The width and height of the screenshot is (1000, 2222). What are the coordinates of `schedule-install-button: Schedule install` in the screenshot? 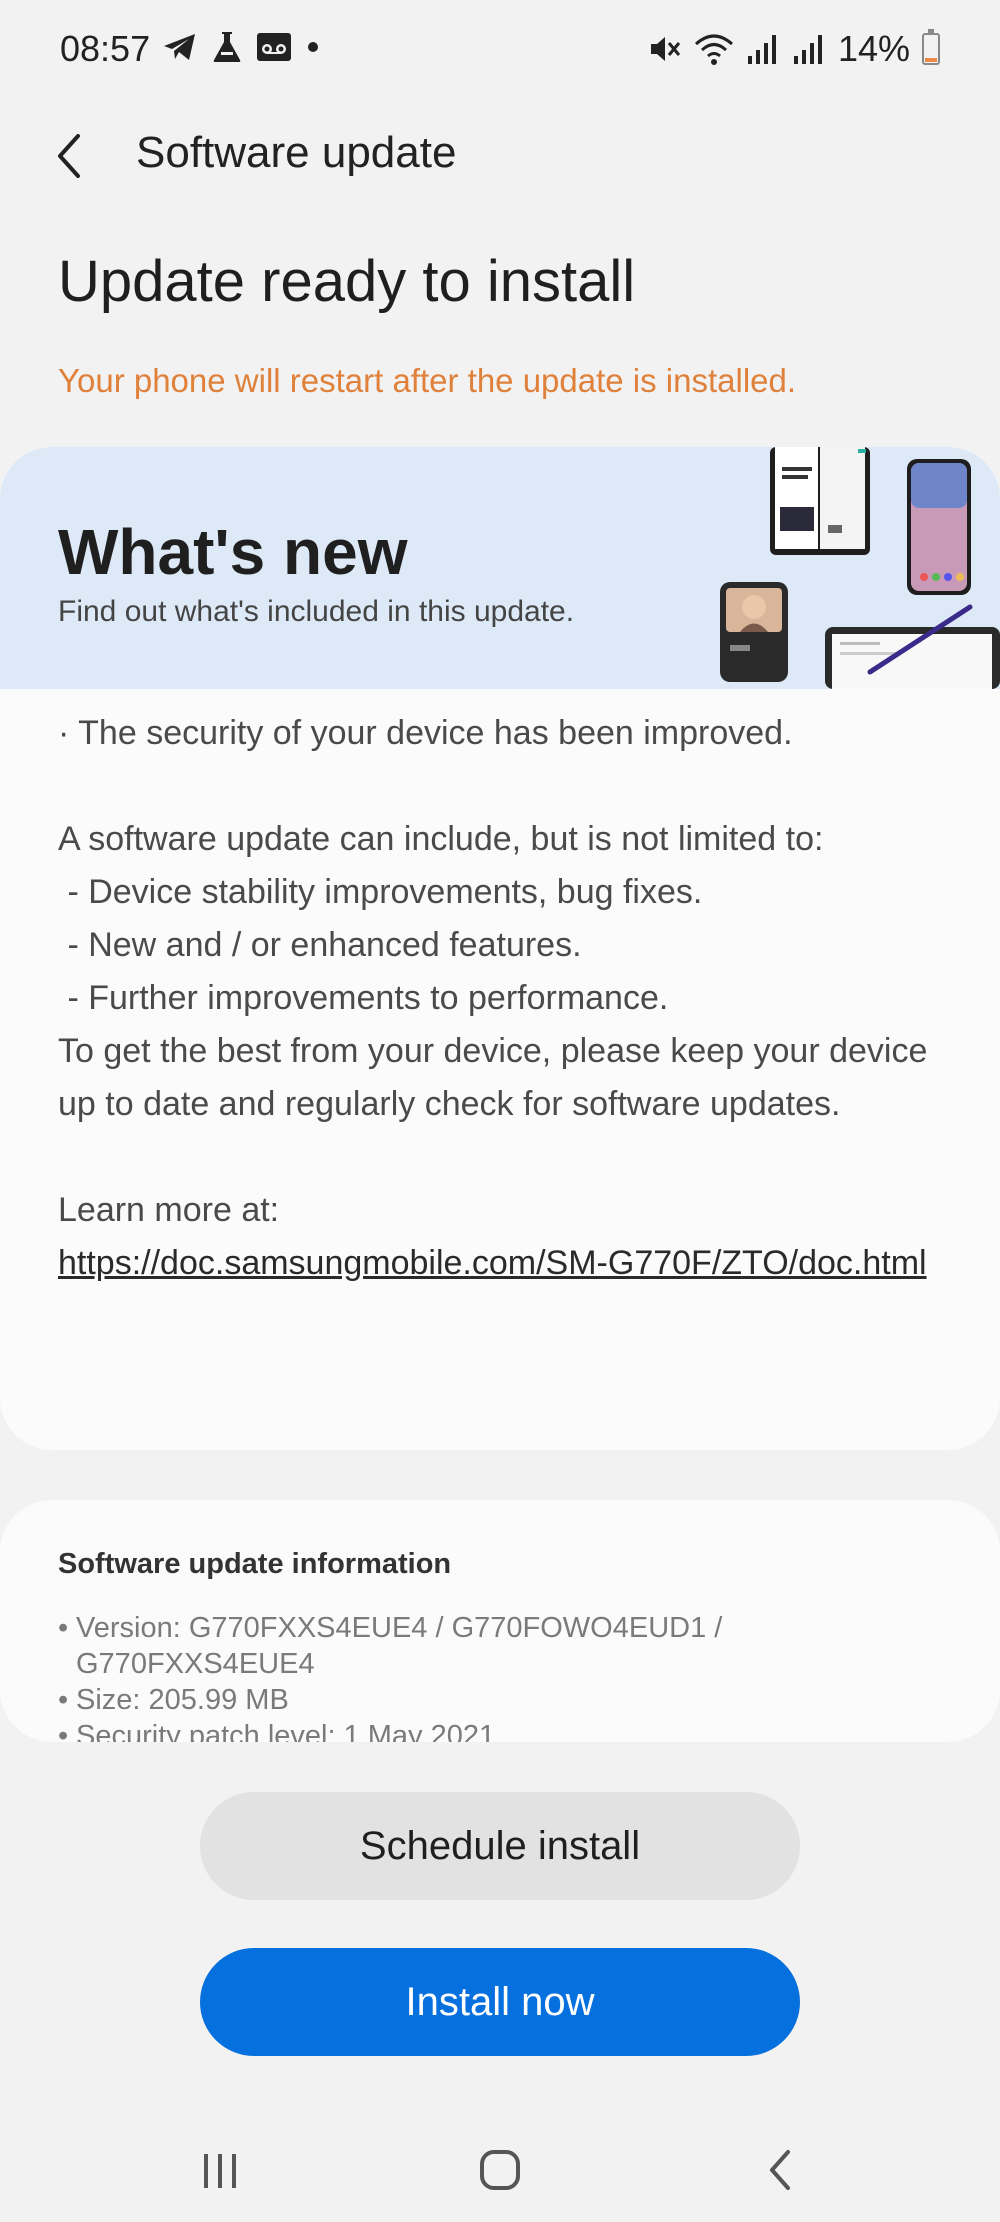 It's located at (500, 1846).